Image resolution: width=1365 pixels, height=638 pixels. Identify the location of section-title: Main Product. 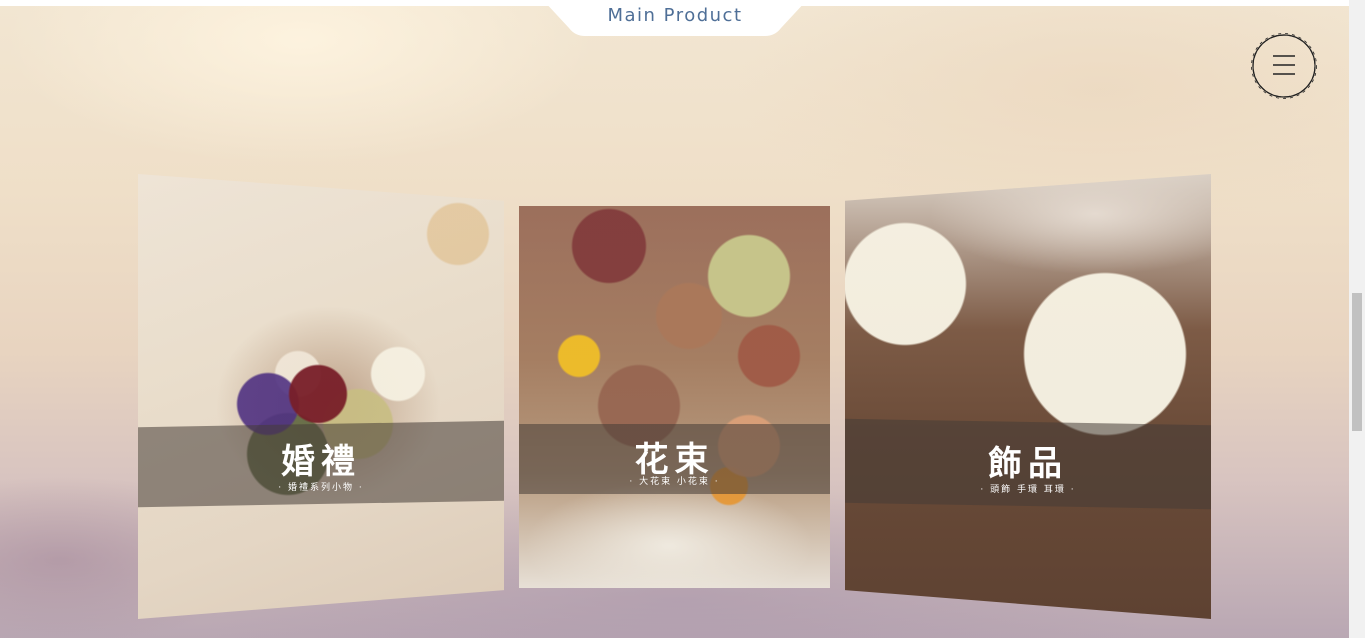
(675, 15).